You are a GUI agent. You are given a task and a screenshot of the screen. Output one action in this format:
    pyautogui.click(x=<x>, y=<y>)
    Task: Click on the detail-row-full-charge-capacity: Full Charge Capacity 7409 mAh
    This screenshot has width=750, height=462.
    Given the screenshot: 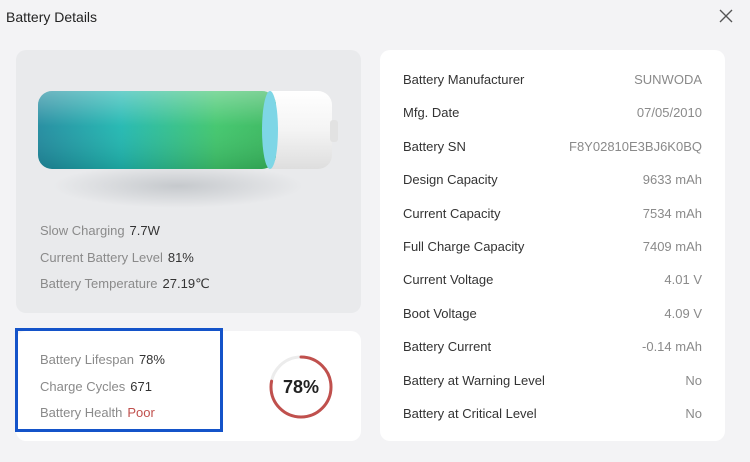 What is the action you would take?
    pyautogui.click(x=552, y=247)
    